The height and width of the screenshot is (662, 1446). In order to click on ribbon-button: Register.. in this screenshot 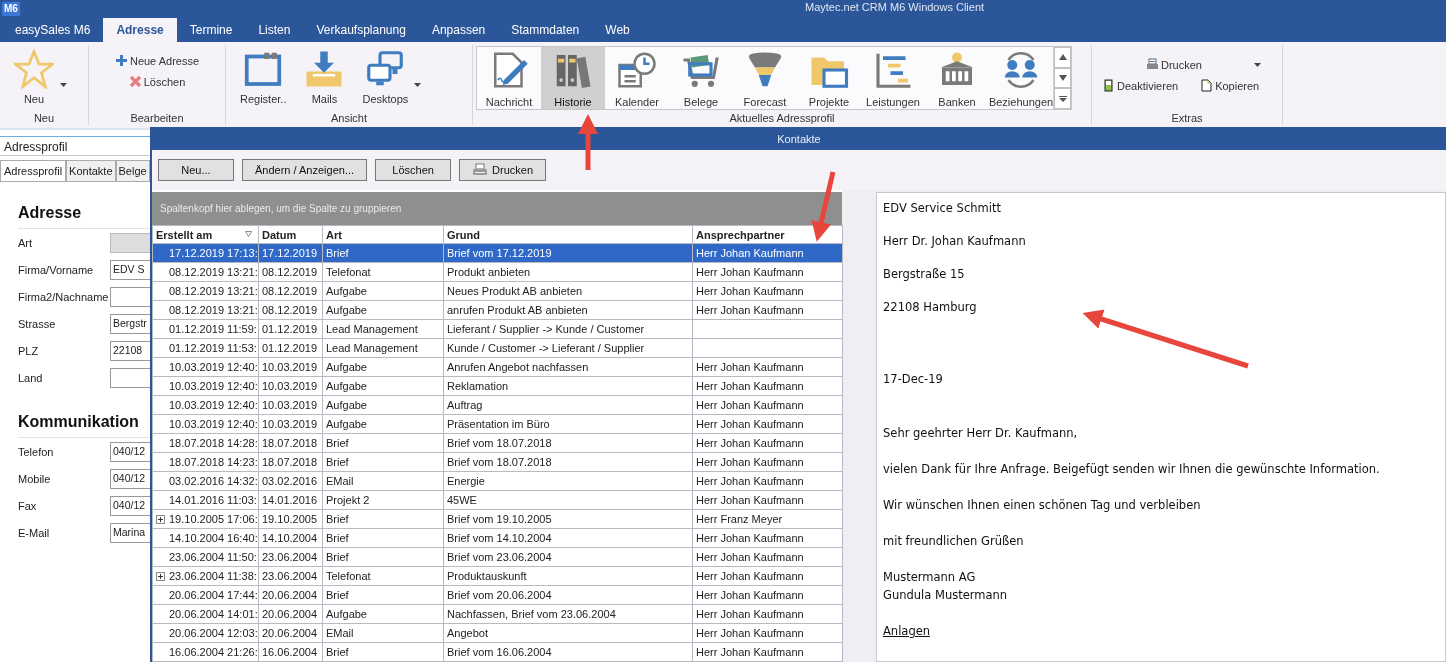, I will do `click(263, 77)`.